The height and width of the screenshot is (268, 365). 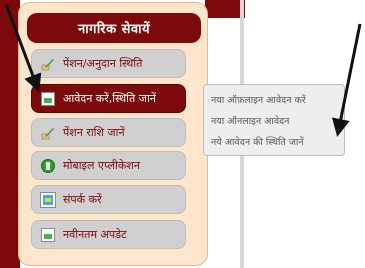 What do you see at coordinates (346, 80) in the screenshot?
I see `arrow-to-submenu` at bounding box center [346, 80].